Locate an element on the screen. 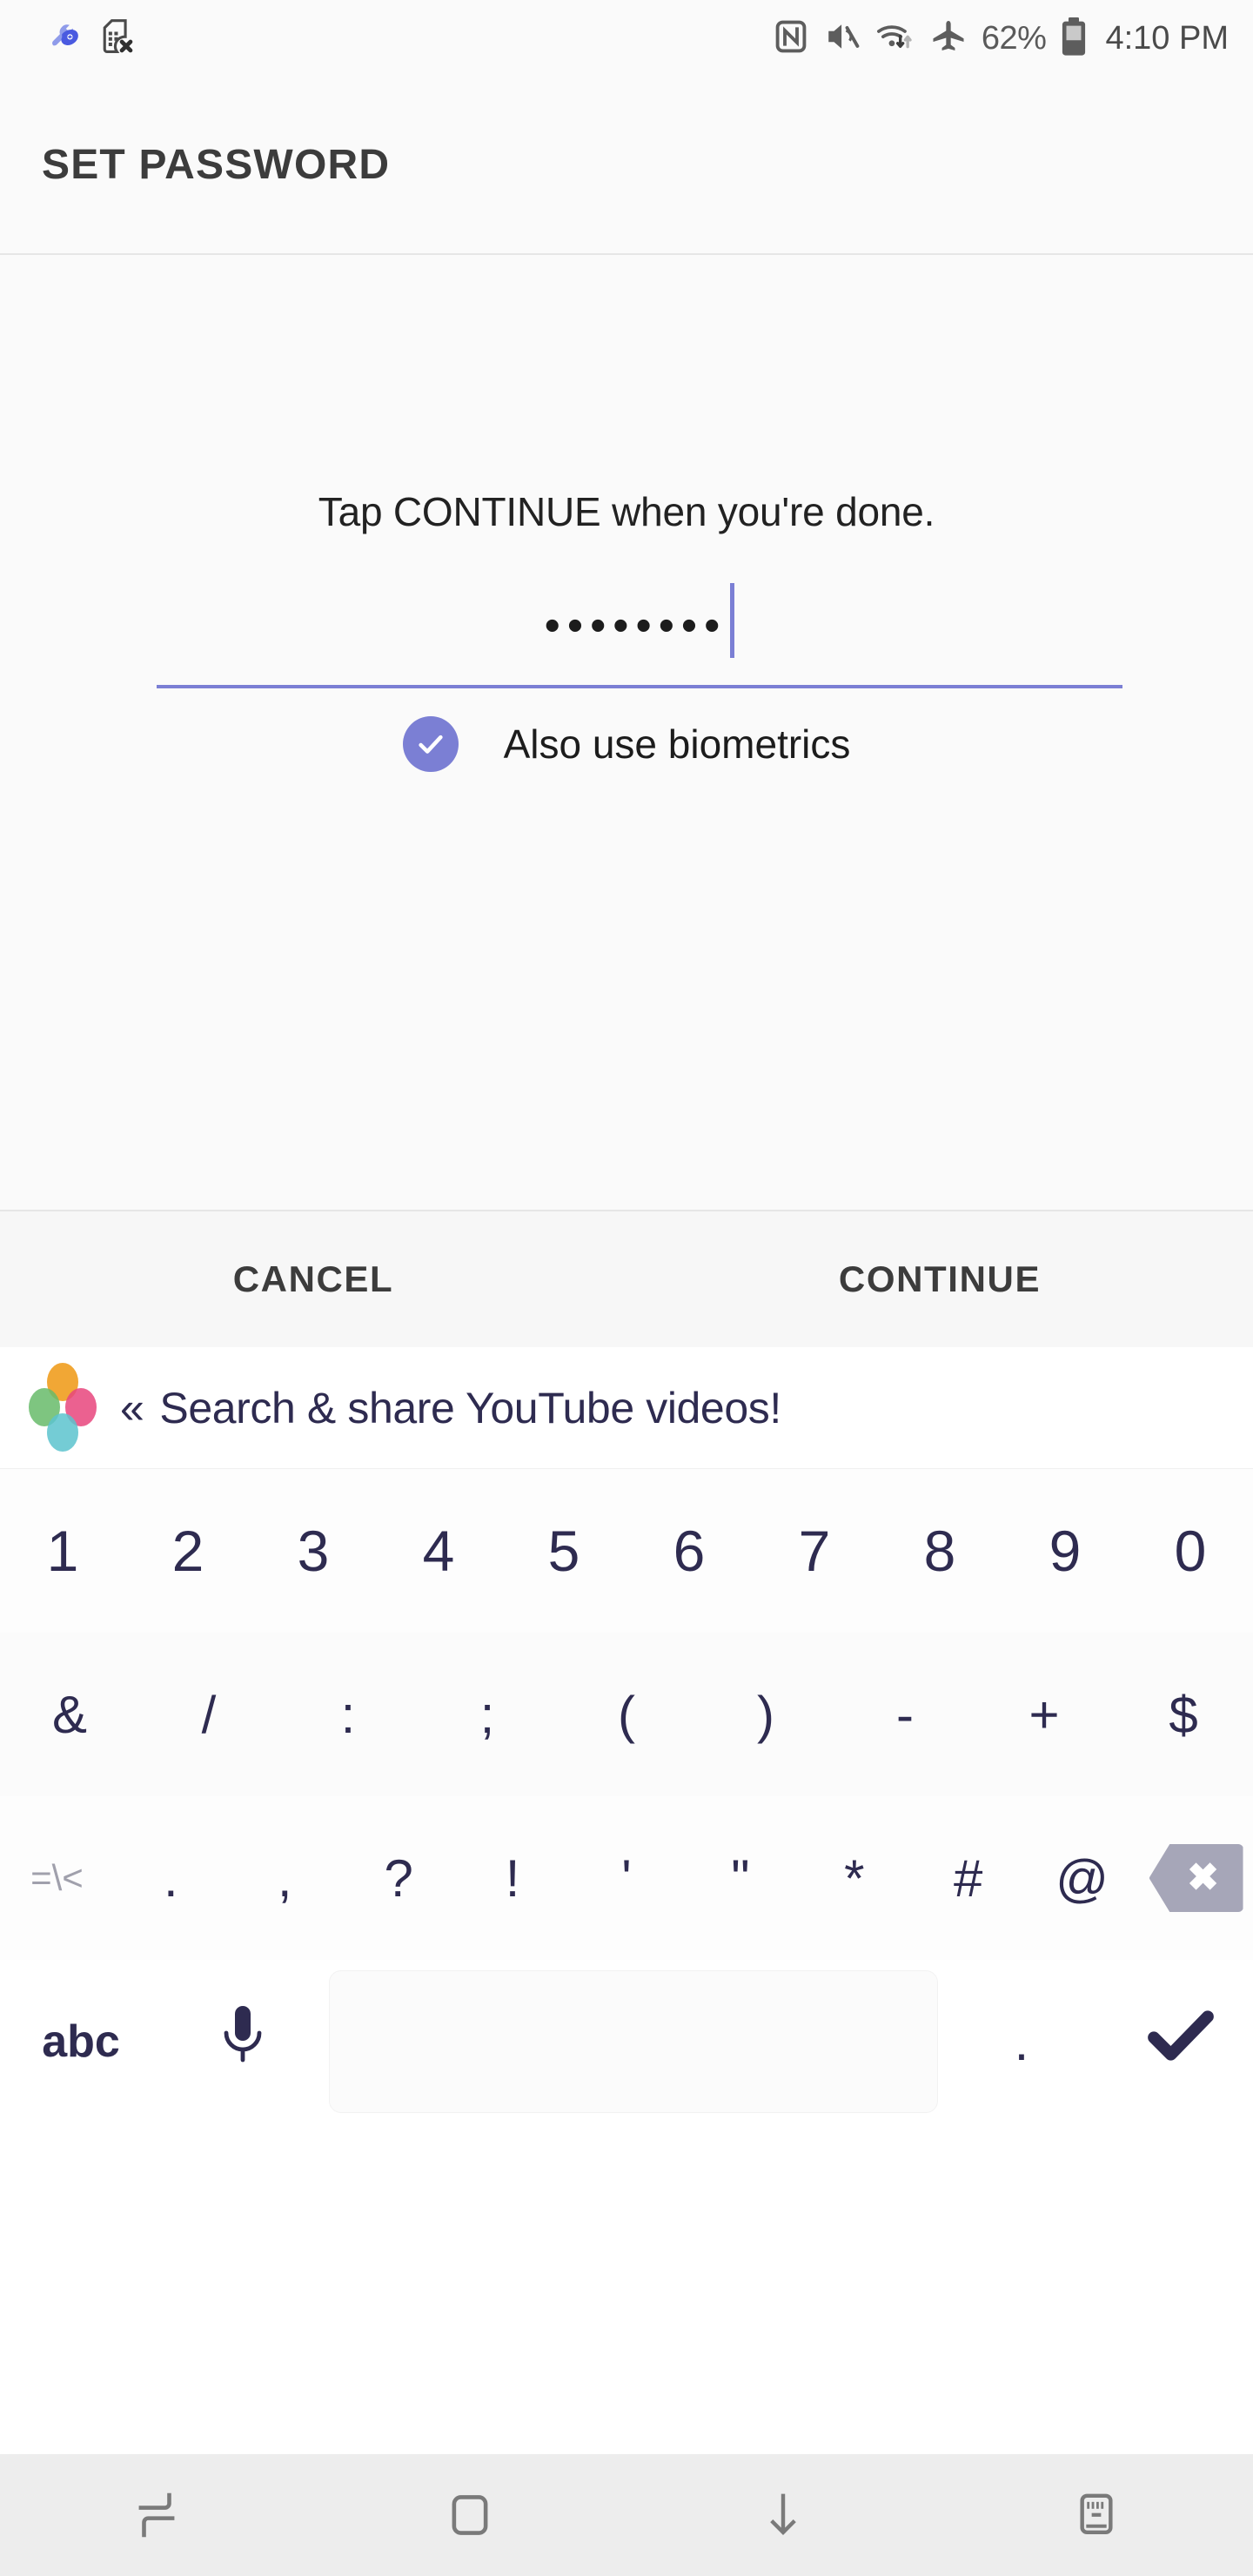 Image resolution: width=1253 pixels, height=2576 pixels. key-2: 2 is located at coordinates (188, 1551).